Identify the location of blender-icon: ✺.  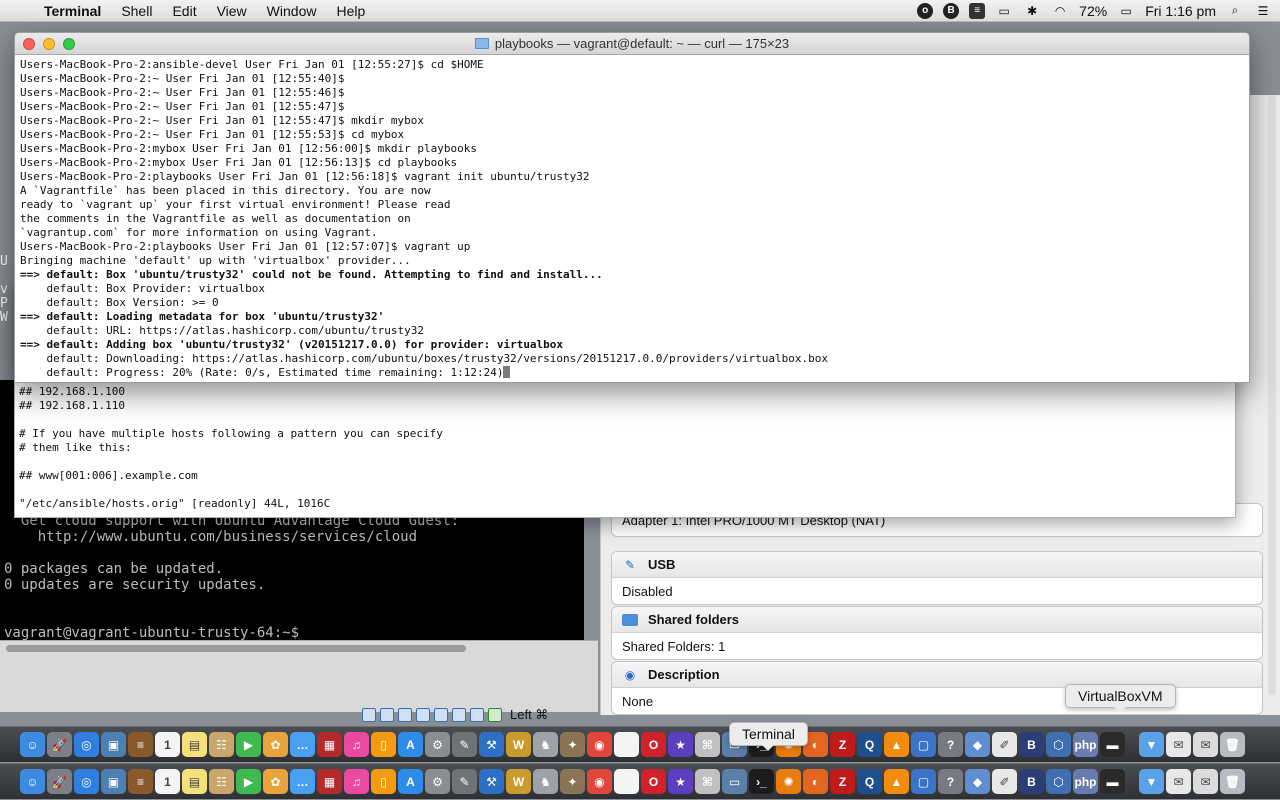
(788, 781).